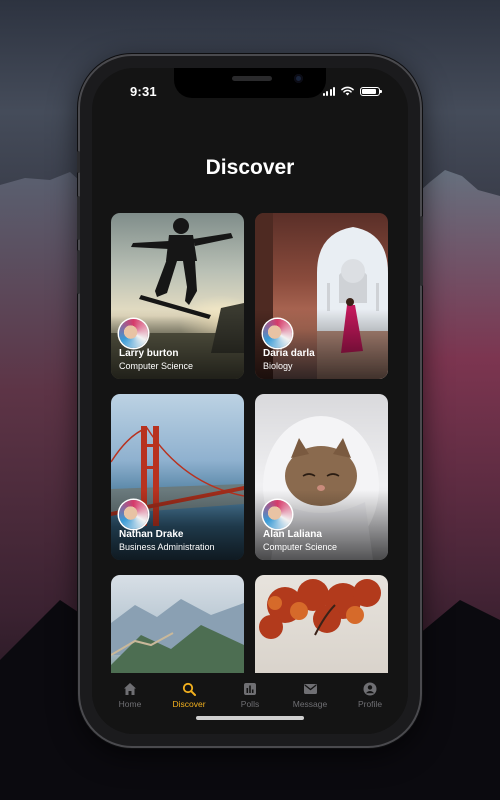 The width and height of the screenshot is (500, 800). What do you see at coordinates (177, 296) in the screenshot?
I see `profile-card: Larry burton Computer Science` at bounding box center [177, 296].